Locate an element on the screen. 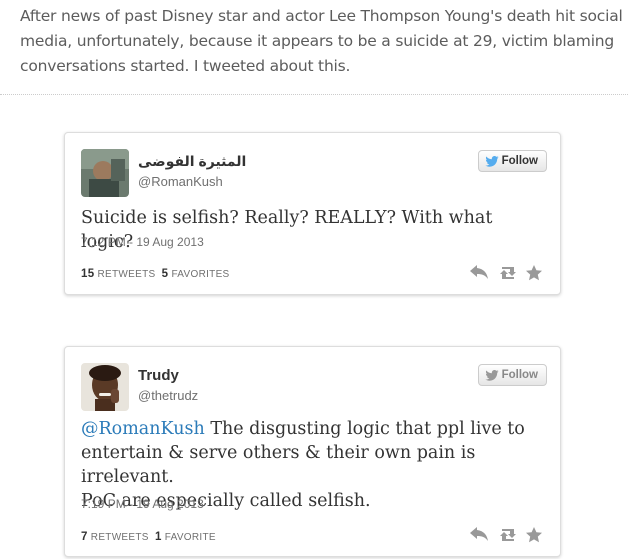  author-name: Trudy is located at coordinates (158, 375).